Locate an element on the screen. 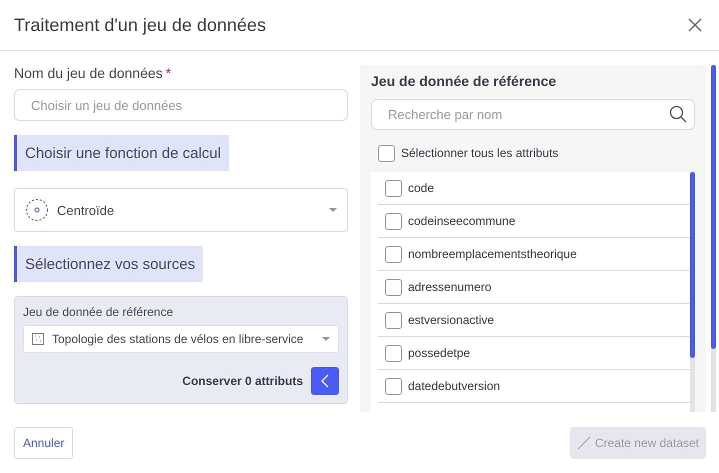 This screenshot has height=473, width=719. cancel-button: Annuler is located at coordinates (44, 442).